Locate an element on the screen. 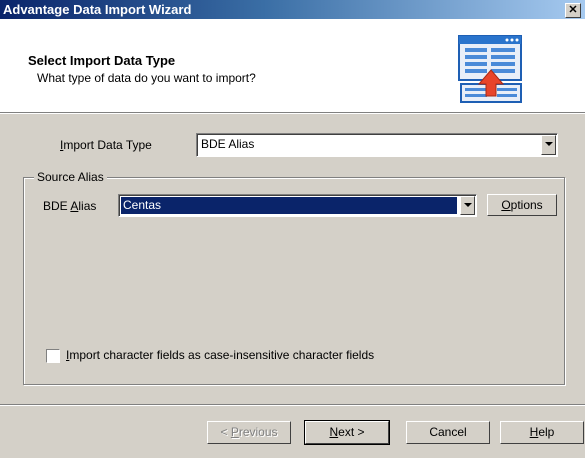 The height and width of the screenshot is (458, 585). title-bar: Advantage Data Import Wizard ✕ is located at coordinates (292, 9).